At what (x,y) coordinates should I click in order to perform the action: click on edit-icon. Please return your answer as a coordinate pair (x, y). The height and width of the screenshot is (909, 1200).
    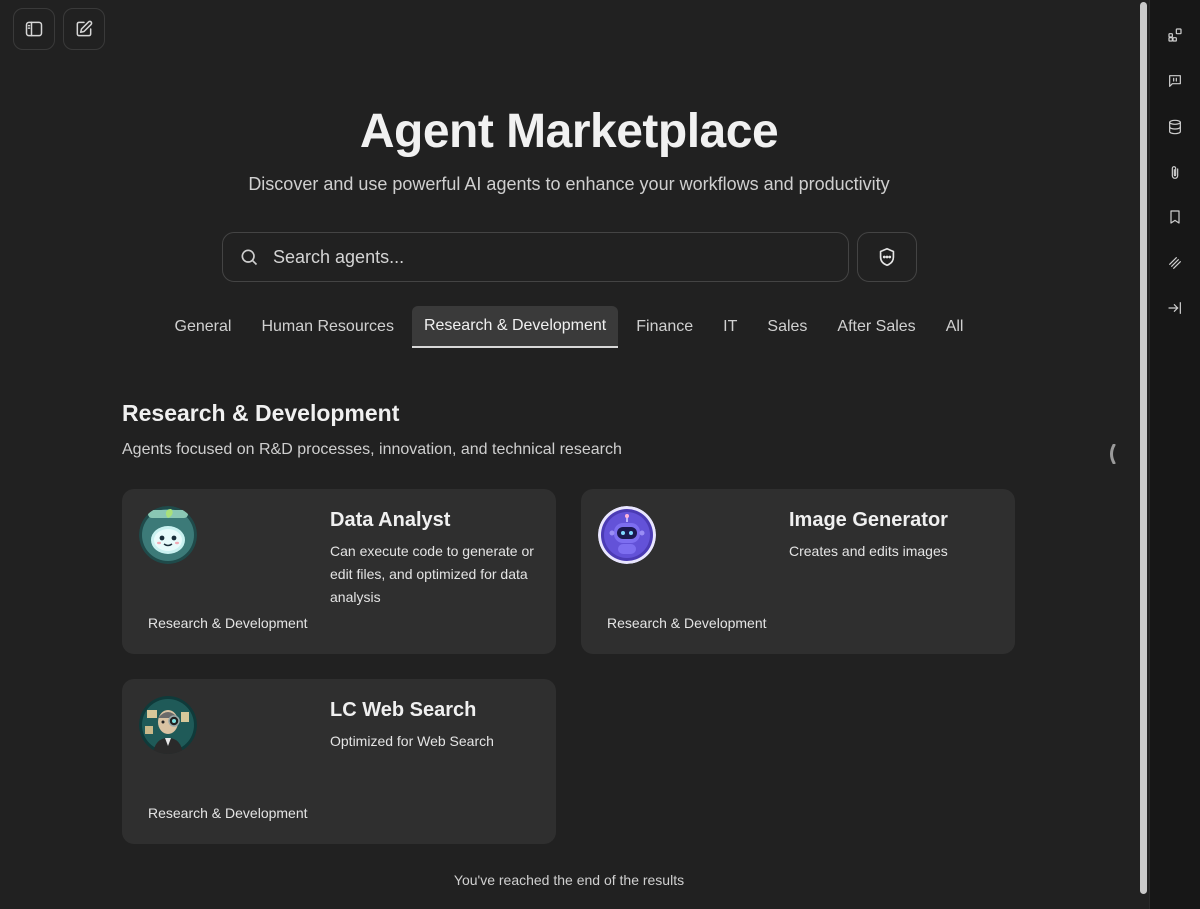
    Looking at the image, I should click on (84, 28).